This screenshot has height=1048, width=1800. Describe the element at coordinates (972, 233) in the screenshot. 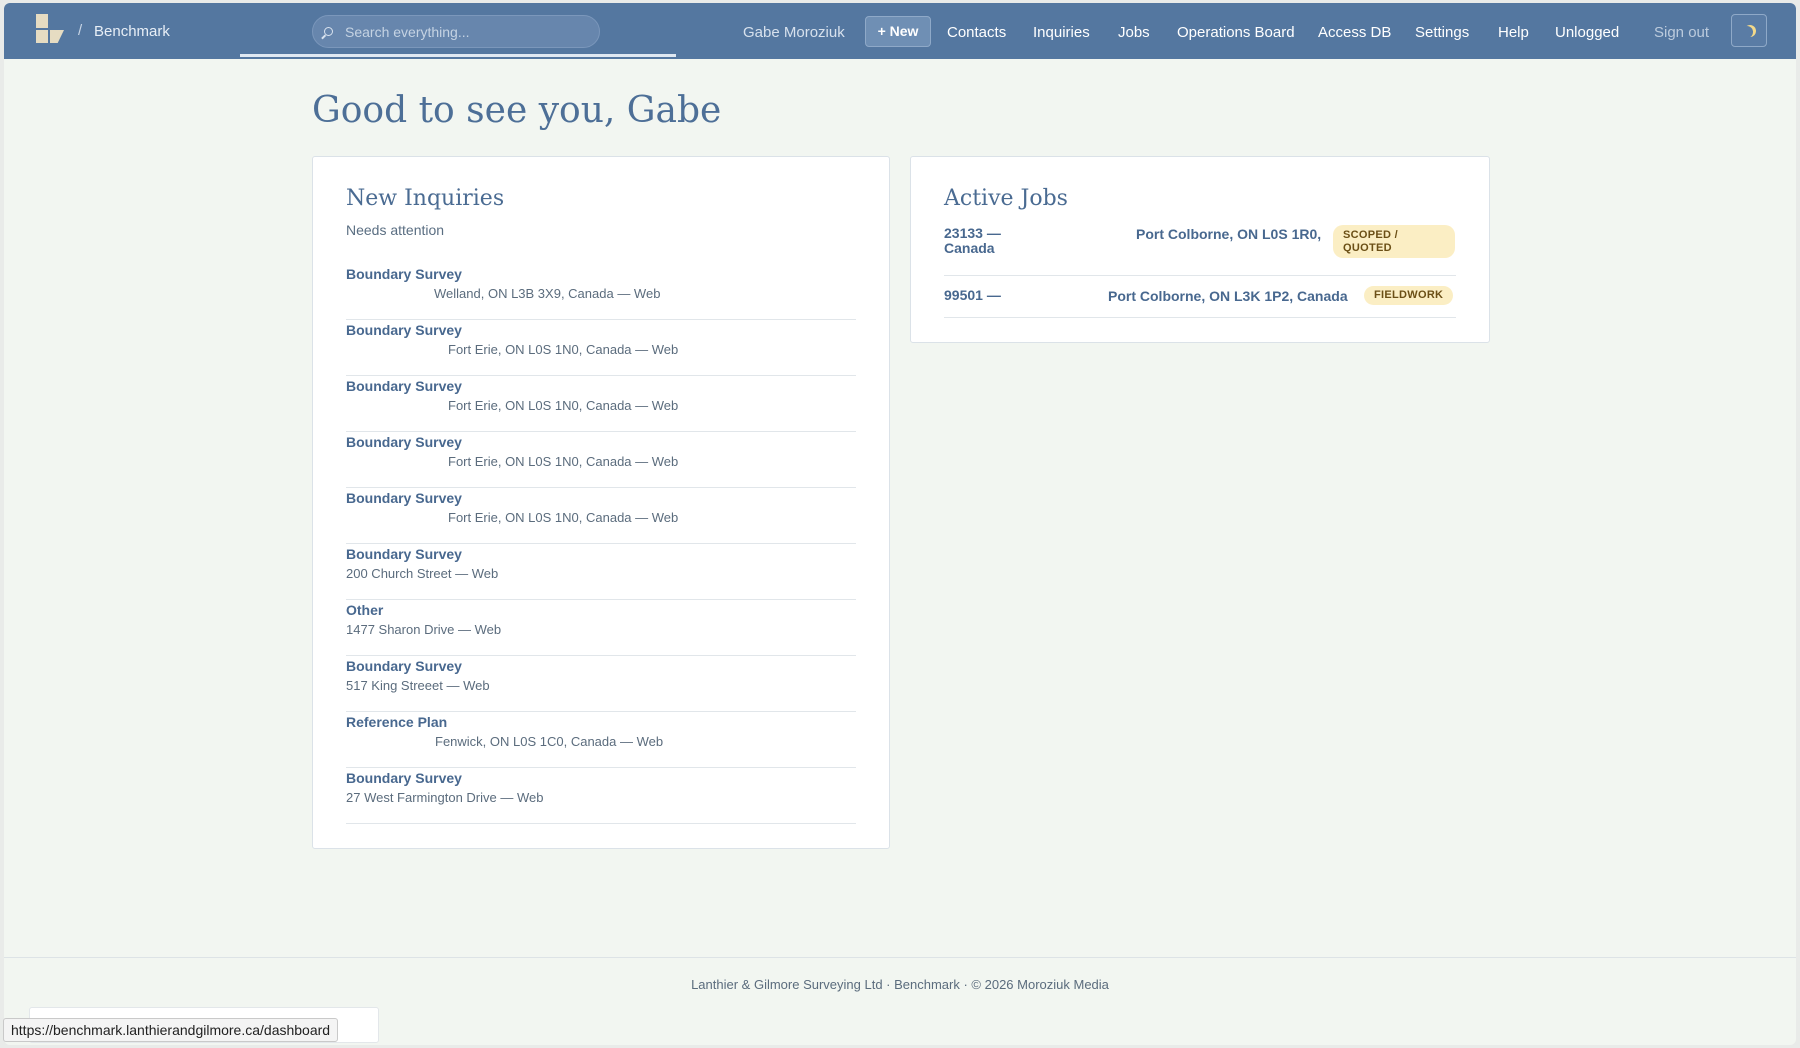

I see `job-number-line: 23133 —` at that location.